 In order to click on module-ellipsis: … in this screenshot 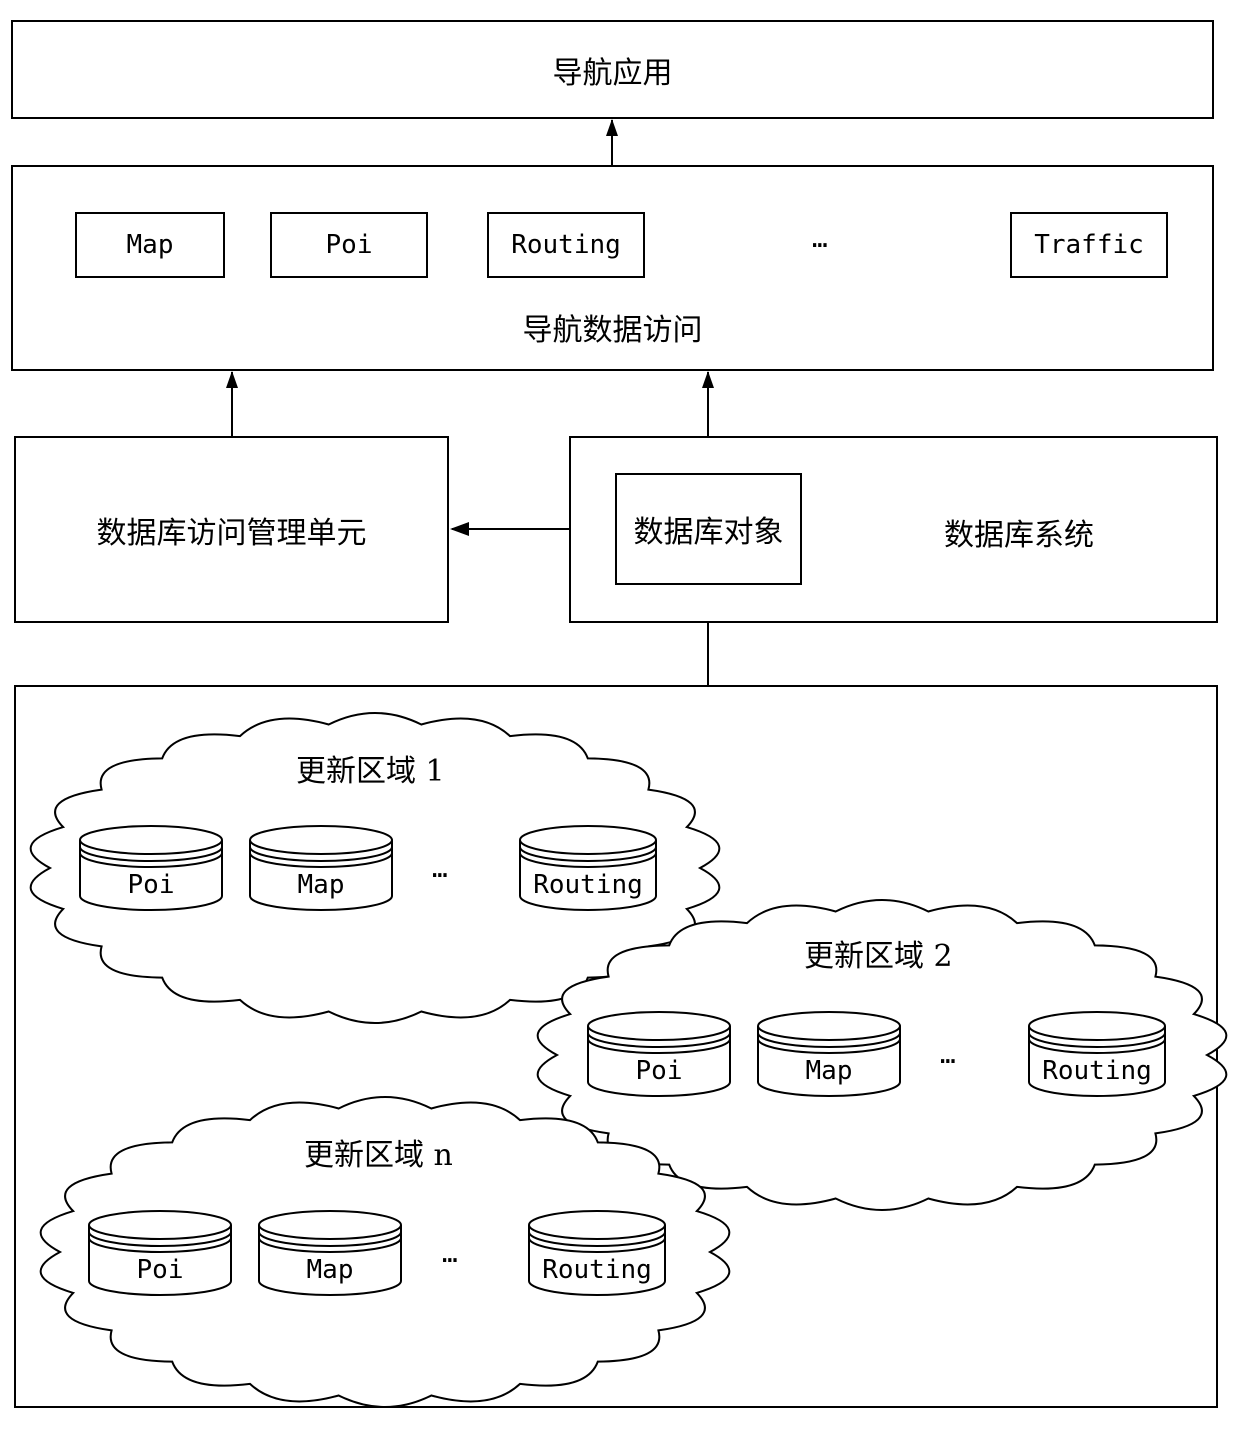, I will do `click(820, 239)`.